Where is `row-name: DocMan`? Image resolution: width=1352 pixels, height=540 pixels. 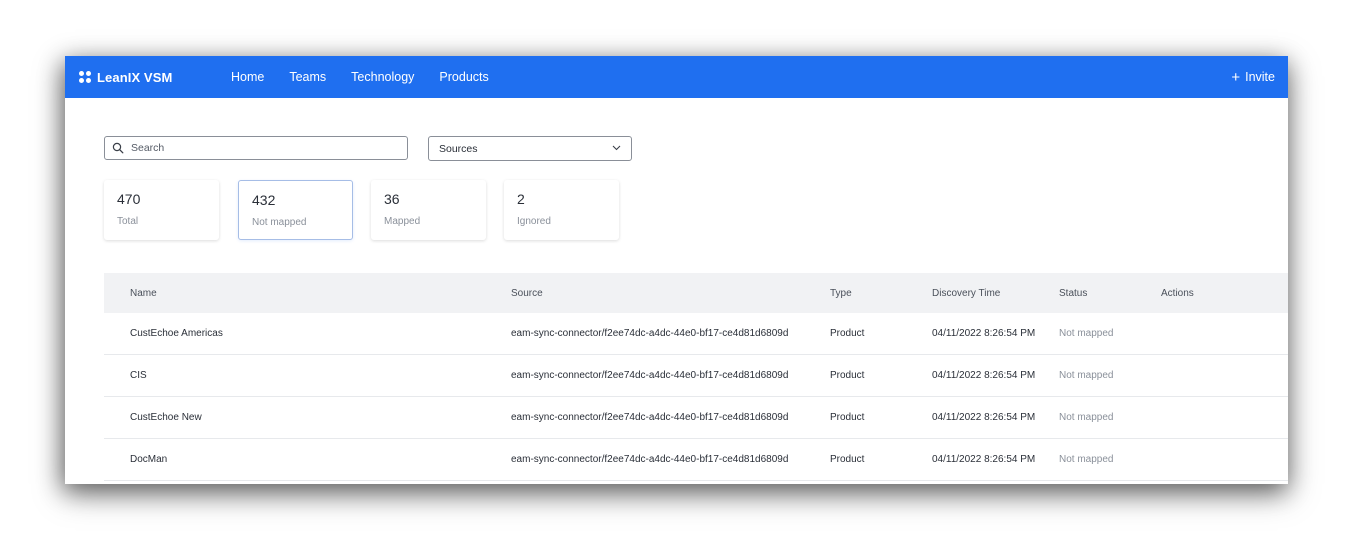
row-name: DocMan is located at coordinates (149, 459).